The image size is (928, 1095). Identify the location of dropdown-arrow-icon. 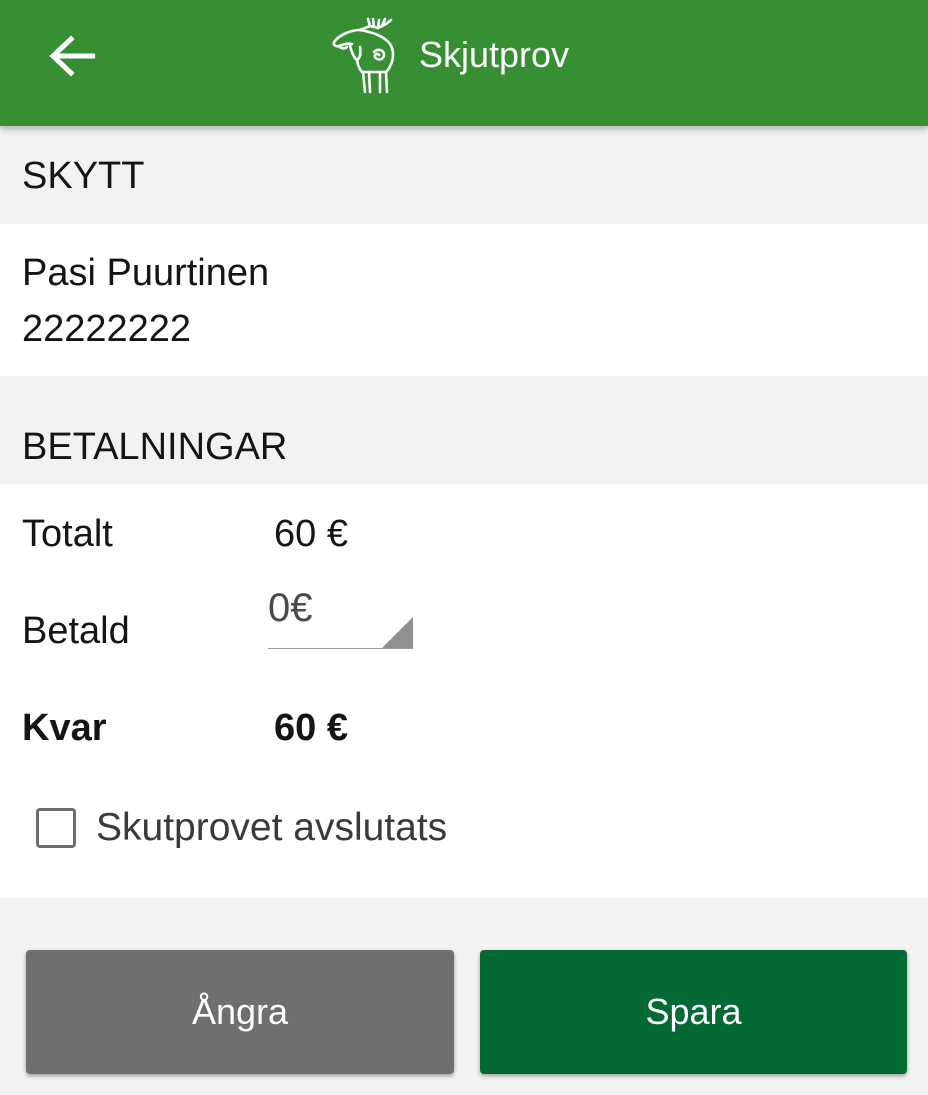
(397, 632).